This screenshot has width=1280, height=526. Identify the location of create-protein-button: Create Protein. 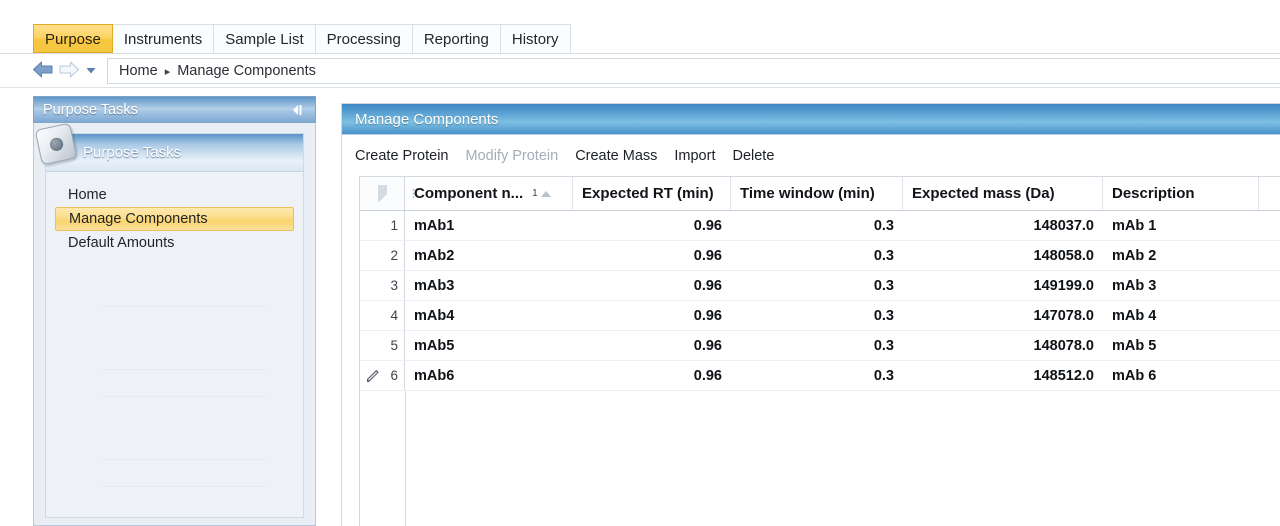
(402, 156).